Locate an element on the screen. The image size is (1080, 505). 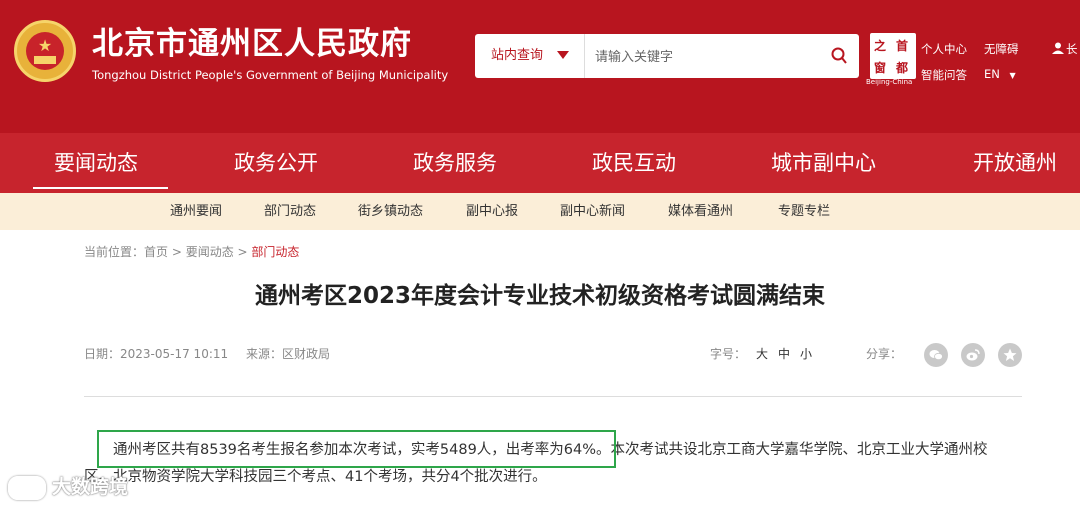
accessibility-link: 无障碍 is located at coordinates (1001, 49).